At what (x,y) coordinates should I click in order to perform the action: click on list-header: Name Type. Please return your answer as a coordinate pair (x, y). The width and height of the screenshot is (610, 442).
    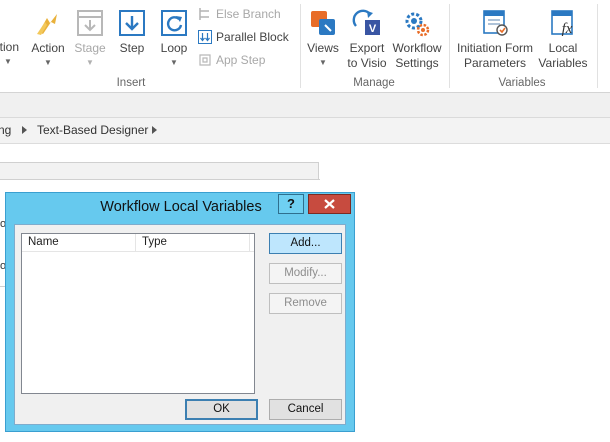
    Looking at the image, I should click on (138, 243).